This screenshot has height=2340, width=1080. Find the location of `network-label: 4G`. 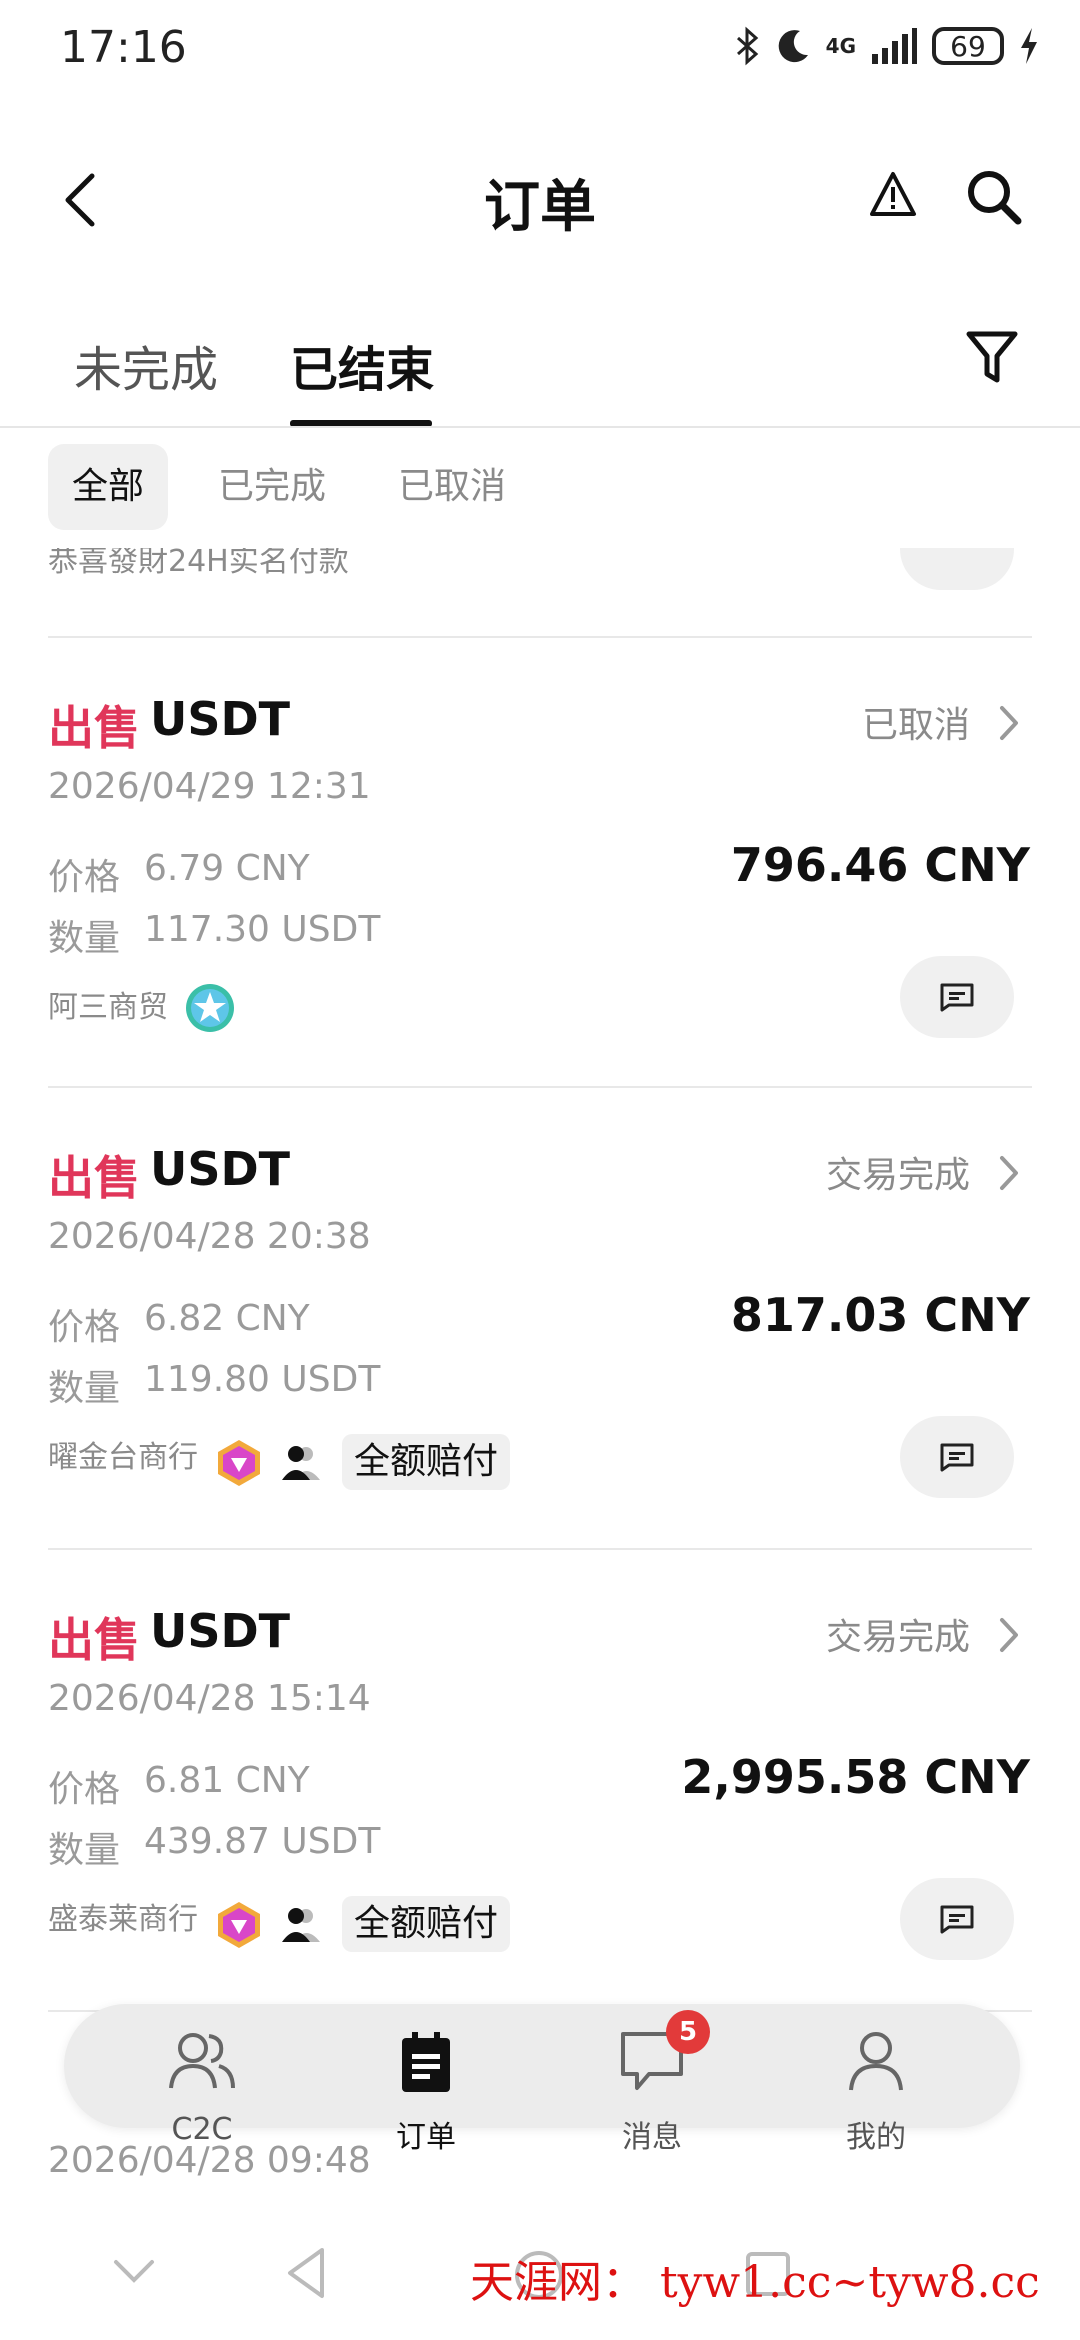

network-label: 4G is located at coordinates (840, 46).